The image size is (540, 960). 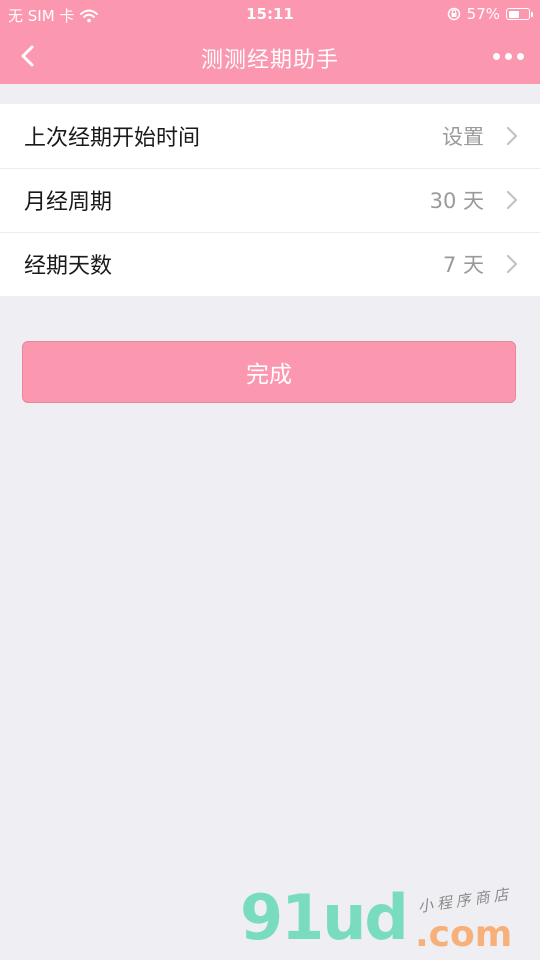 What do you see at coordinates (68, 266) in the screenshot?
I see `setting-label: 经期天数` at bounding box center [68, 266].